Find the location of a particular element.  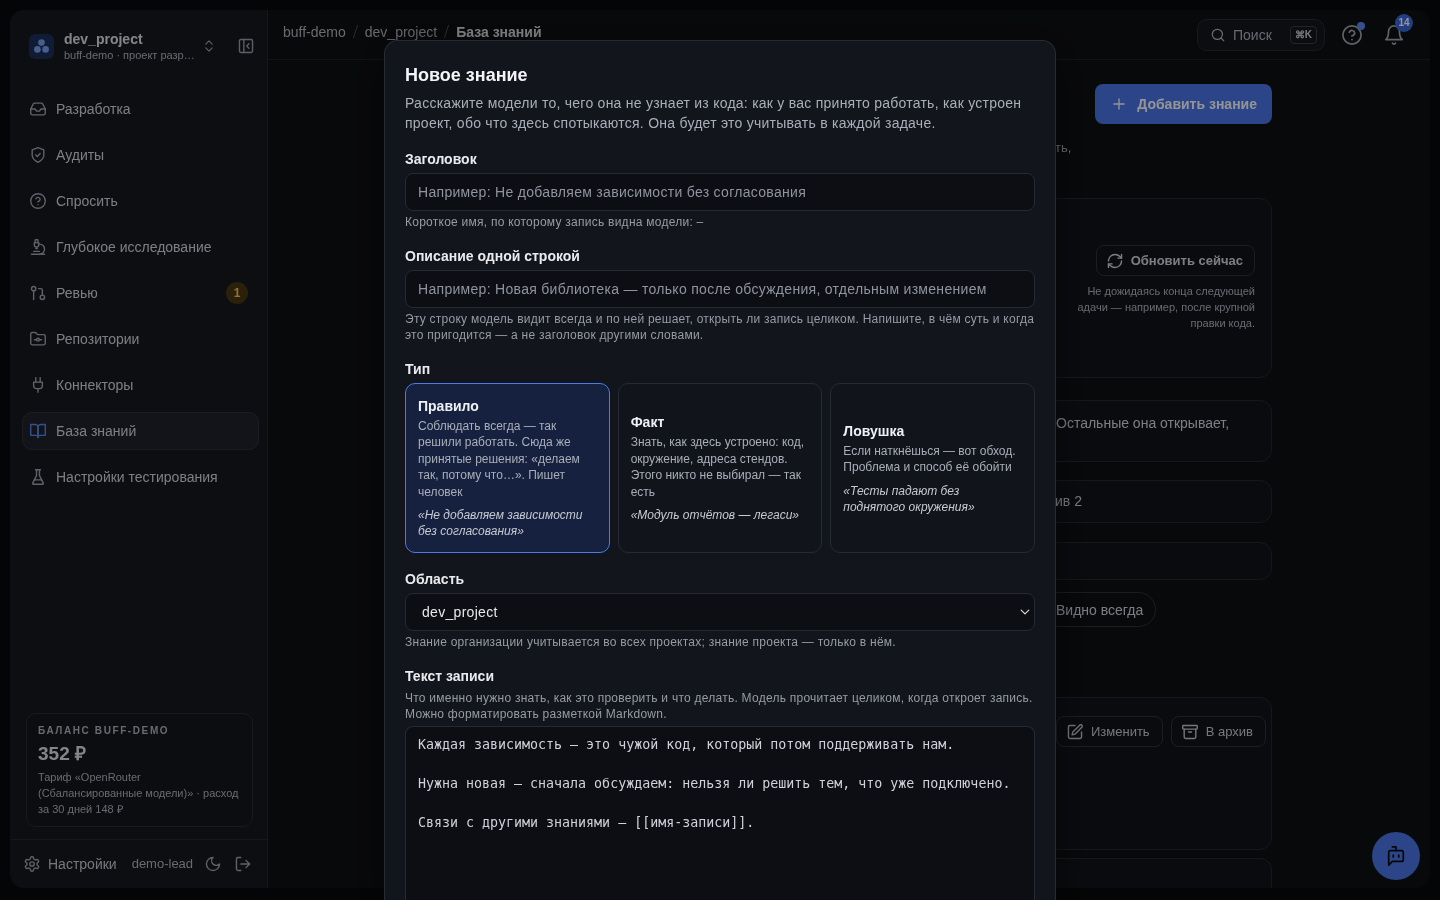

moon-icon is located at coordinates (213, 864).